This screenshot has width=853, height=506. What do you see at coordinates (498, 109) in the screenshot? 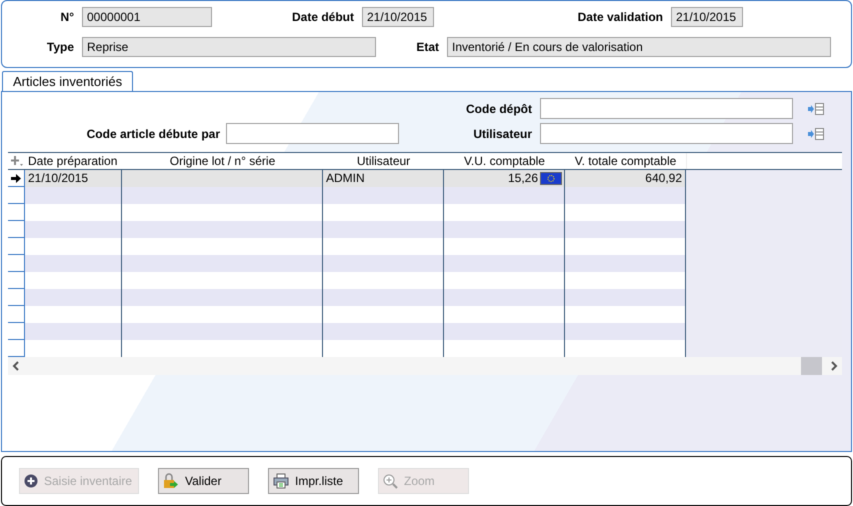
I see `field-label: Code dépôt` at bounding box center [498, 109].